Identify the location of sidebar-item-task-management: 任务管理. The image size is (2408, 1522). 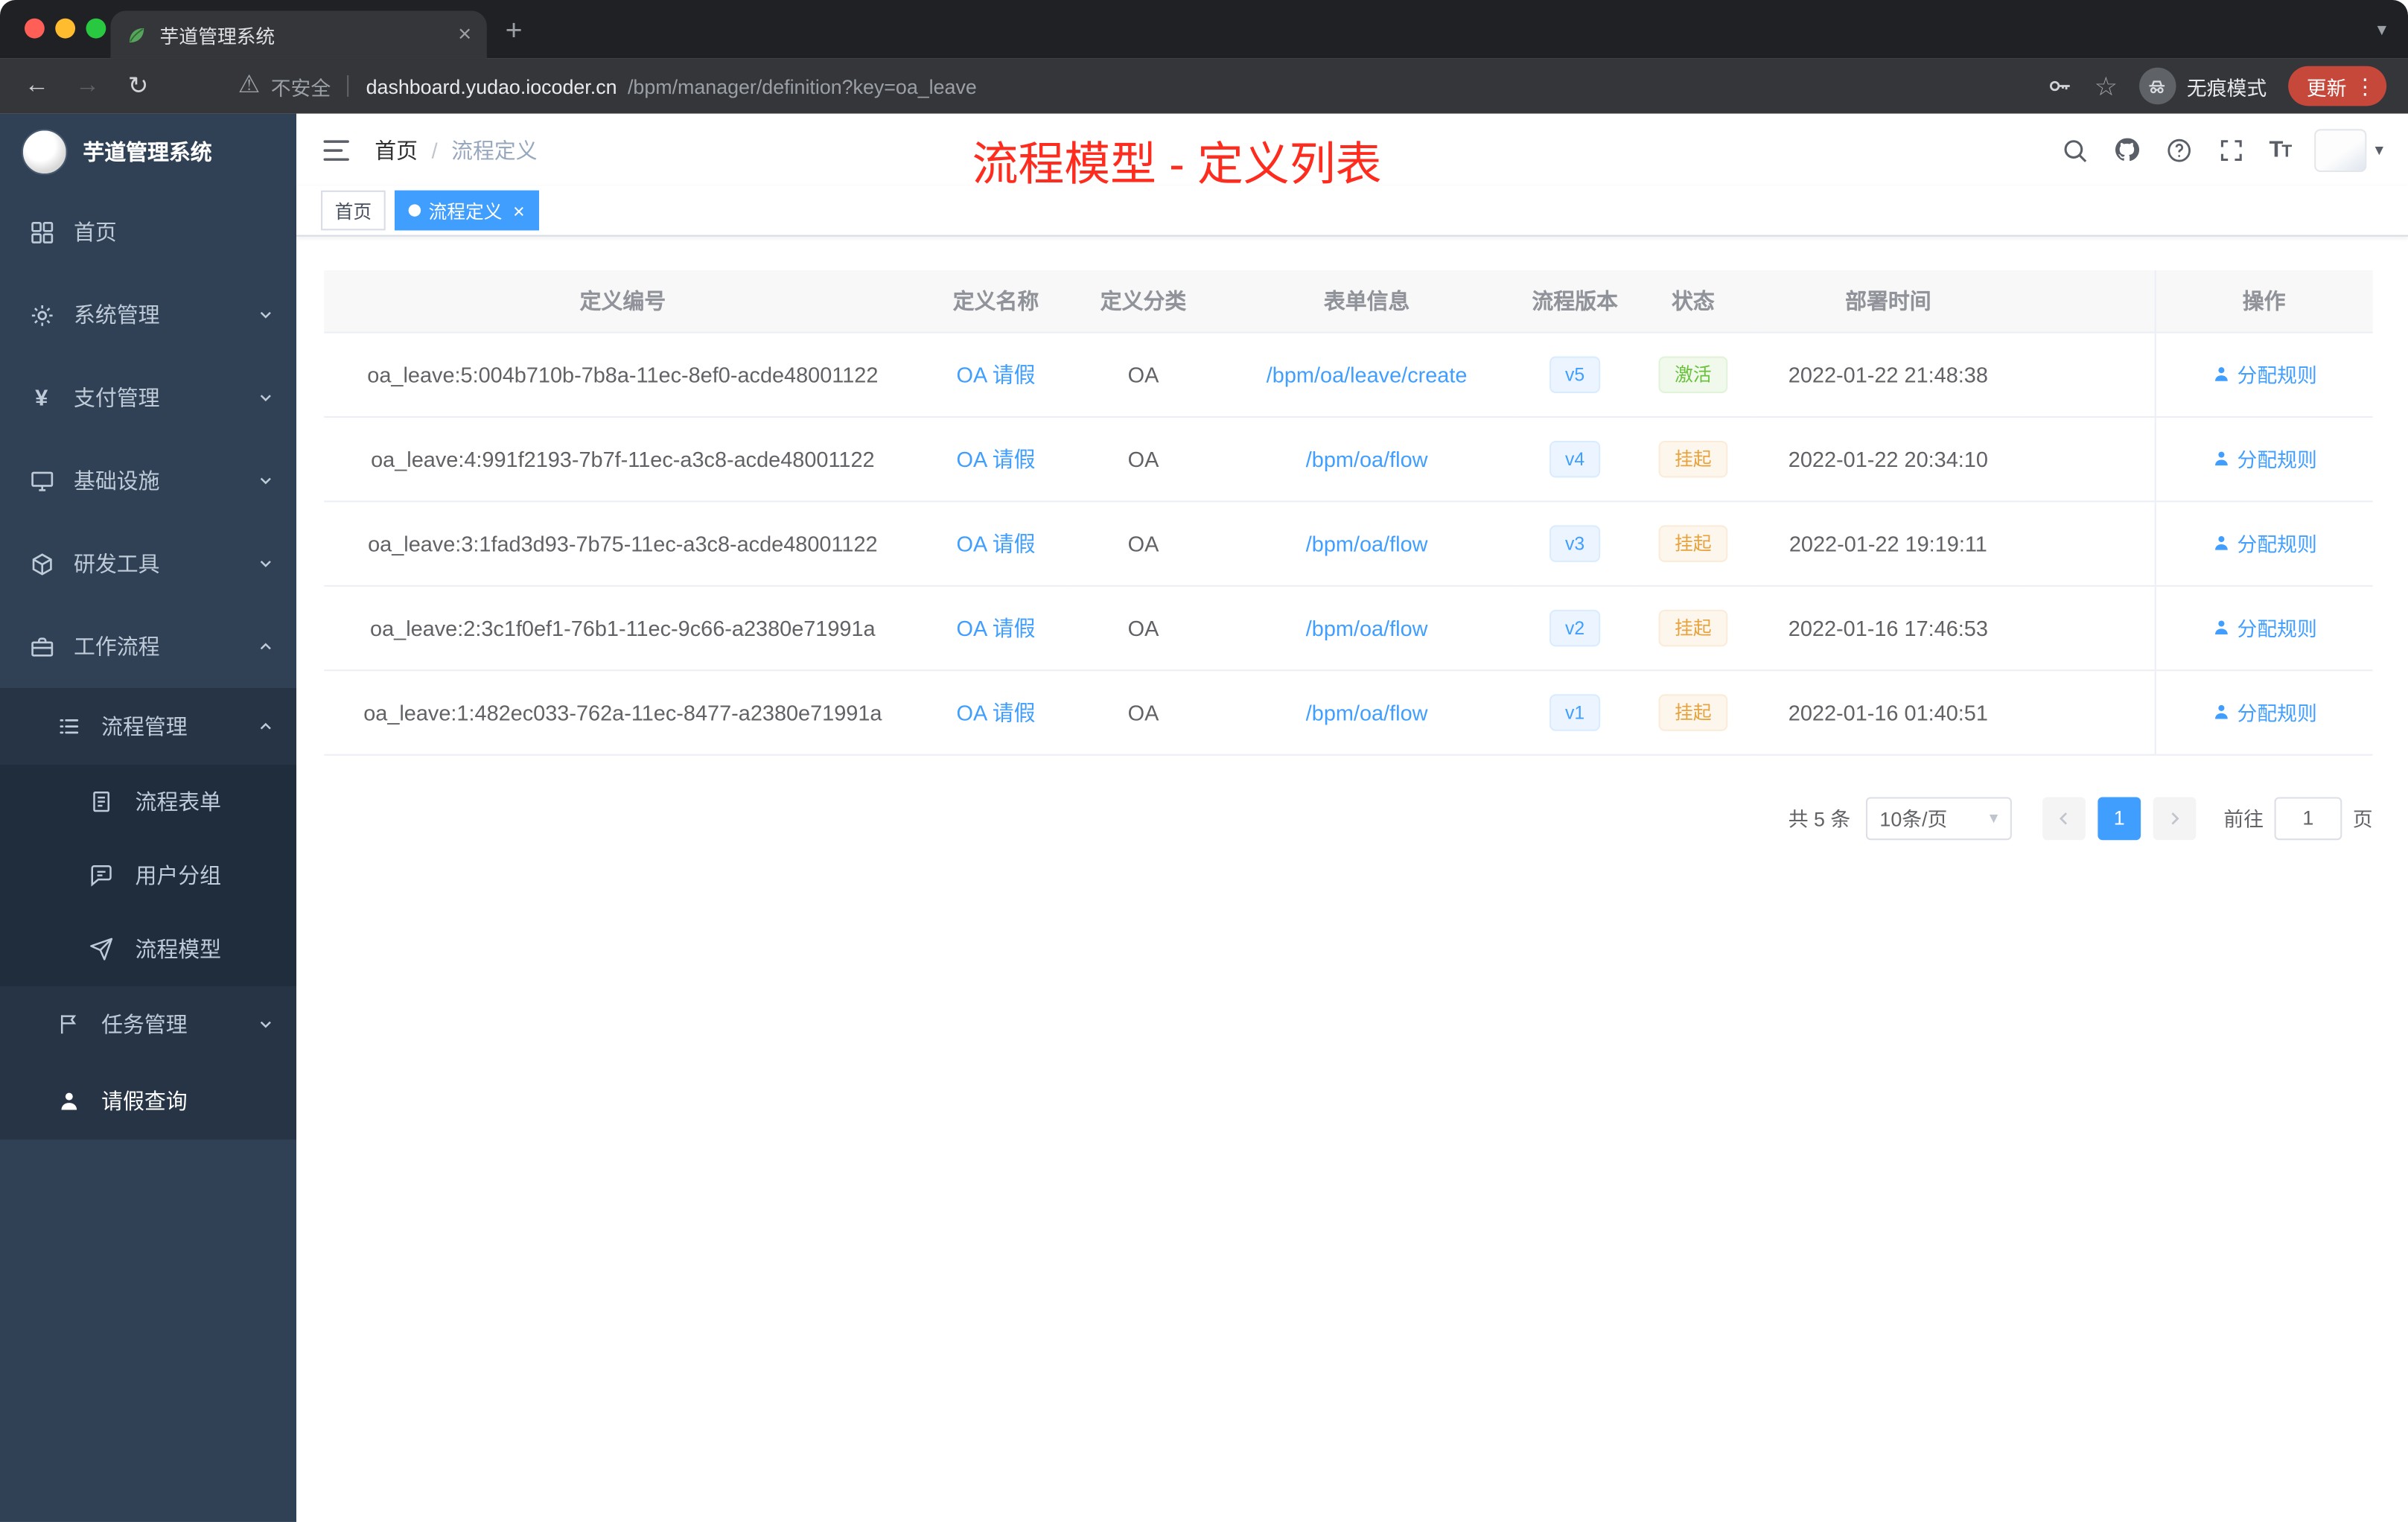
(148, 1024).